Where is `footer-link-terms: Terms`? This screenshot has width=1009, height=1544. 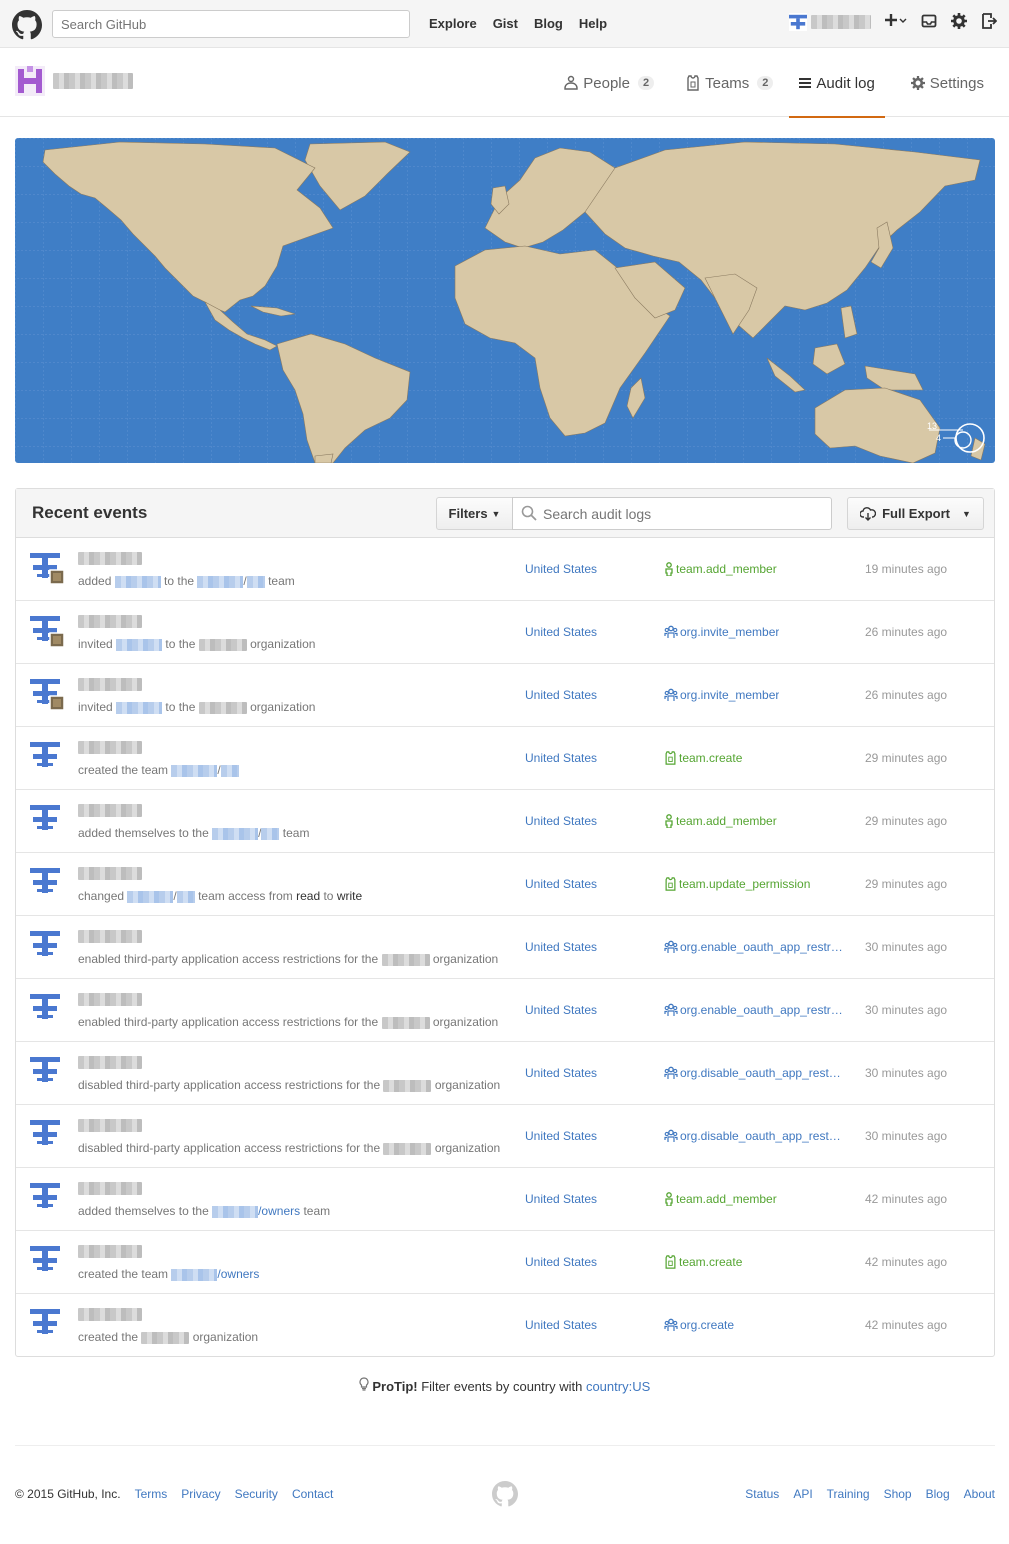
footer-link-terms: Terms is located at coordinates (151, 1494).